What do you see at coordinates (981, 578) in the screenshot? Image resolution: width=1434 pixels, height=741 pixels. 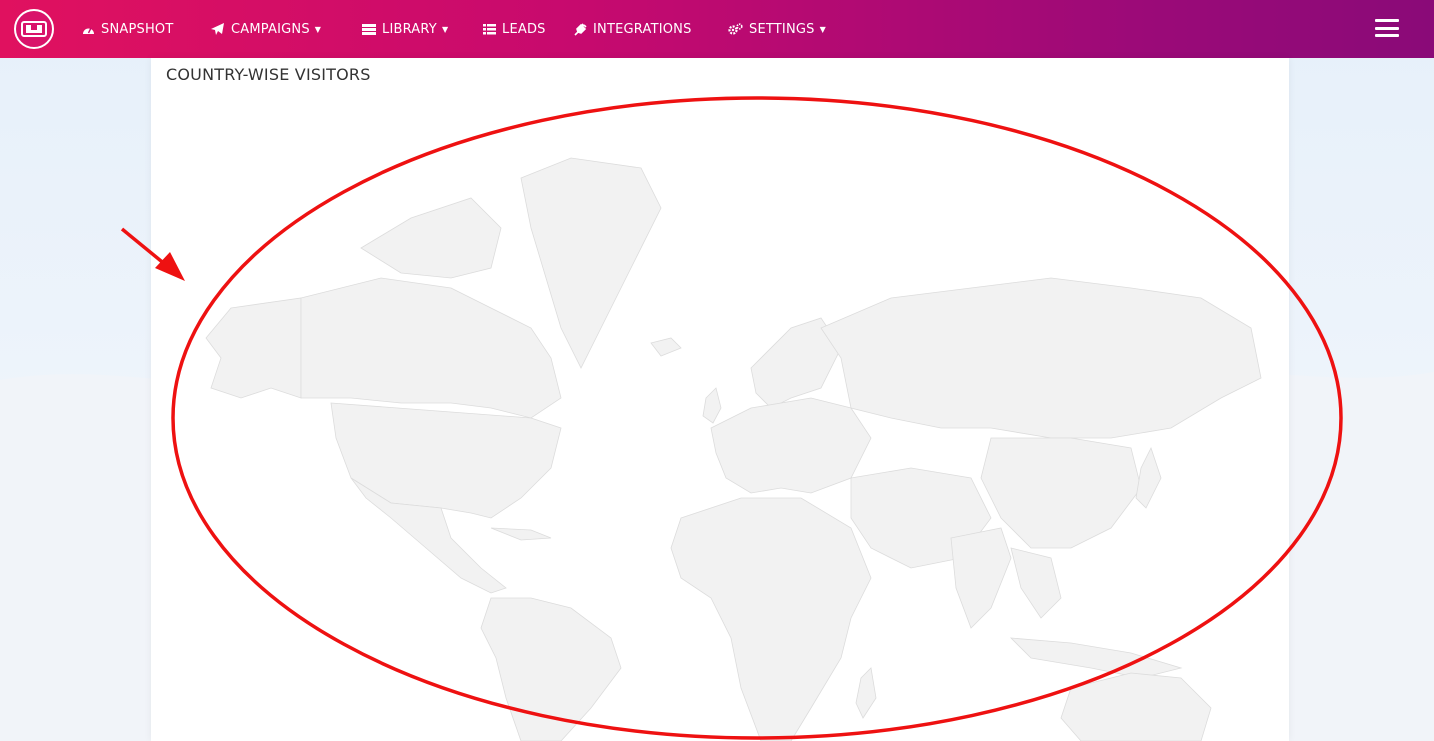 I see `map-region-india` at bounding box center [981, 578].